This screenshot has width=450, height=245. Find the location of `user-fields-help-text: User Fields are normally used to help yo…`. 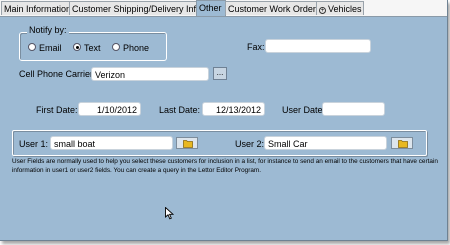

user-fields-help-text: User Fields are normally used to help yo… is located at coordinates (225, 166).